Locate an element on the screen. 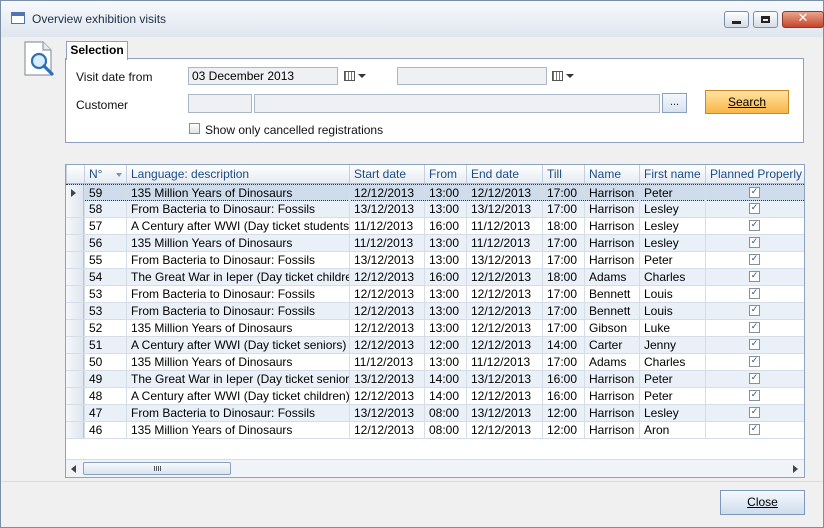 The width and height of the screenshot is (824, 528). cell-no: 54 is located at coordinates (105, 277).